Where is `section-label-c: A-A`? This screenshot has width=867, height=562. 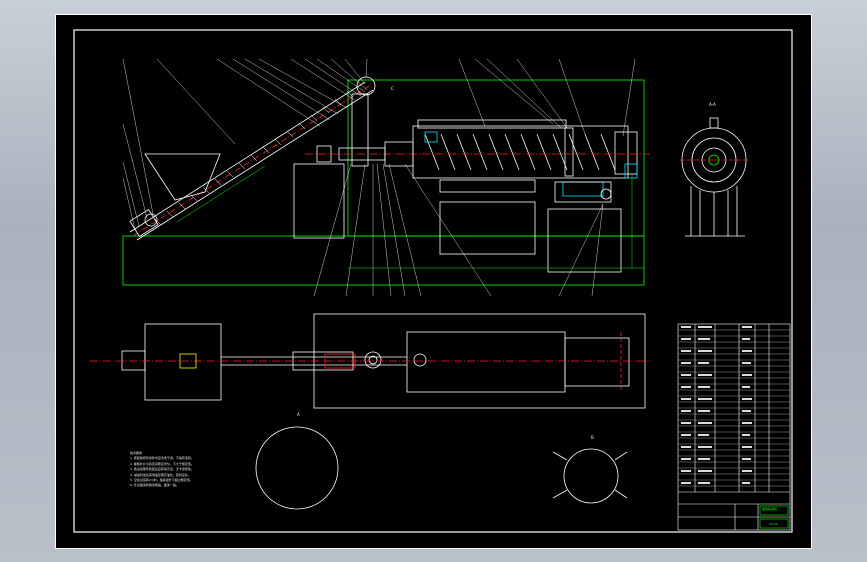
section-label-c: A-A is located at coordinates (712, 104).